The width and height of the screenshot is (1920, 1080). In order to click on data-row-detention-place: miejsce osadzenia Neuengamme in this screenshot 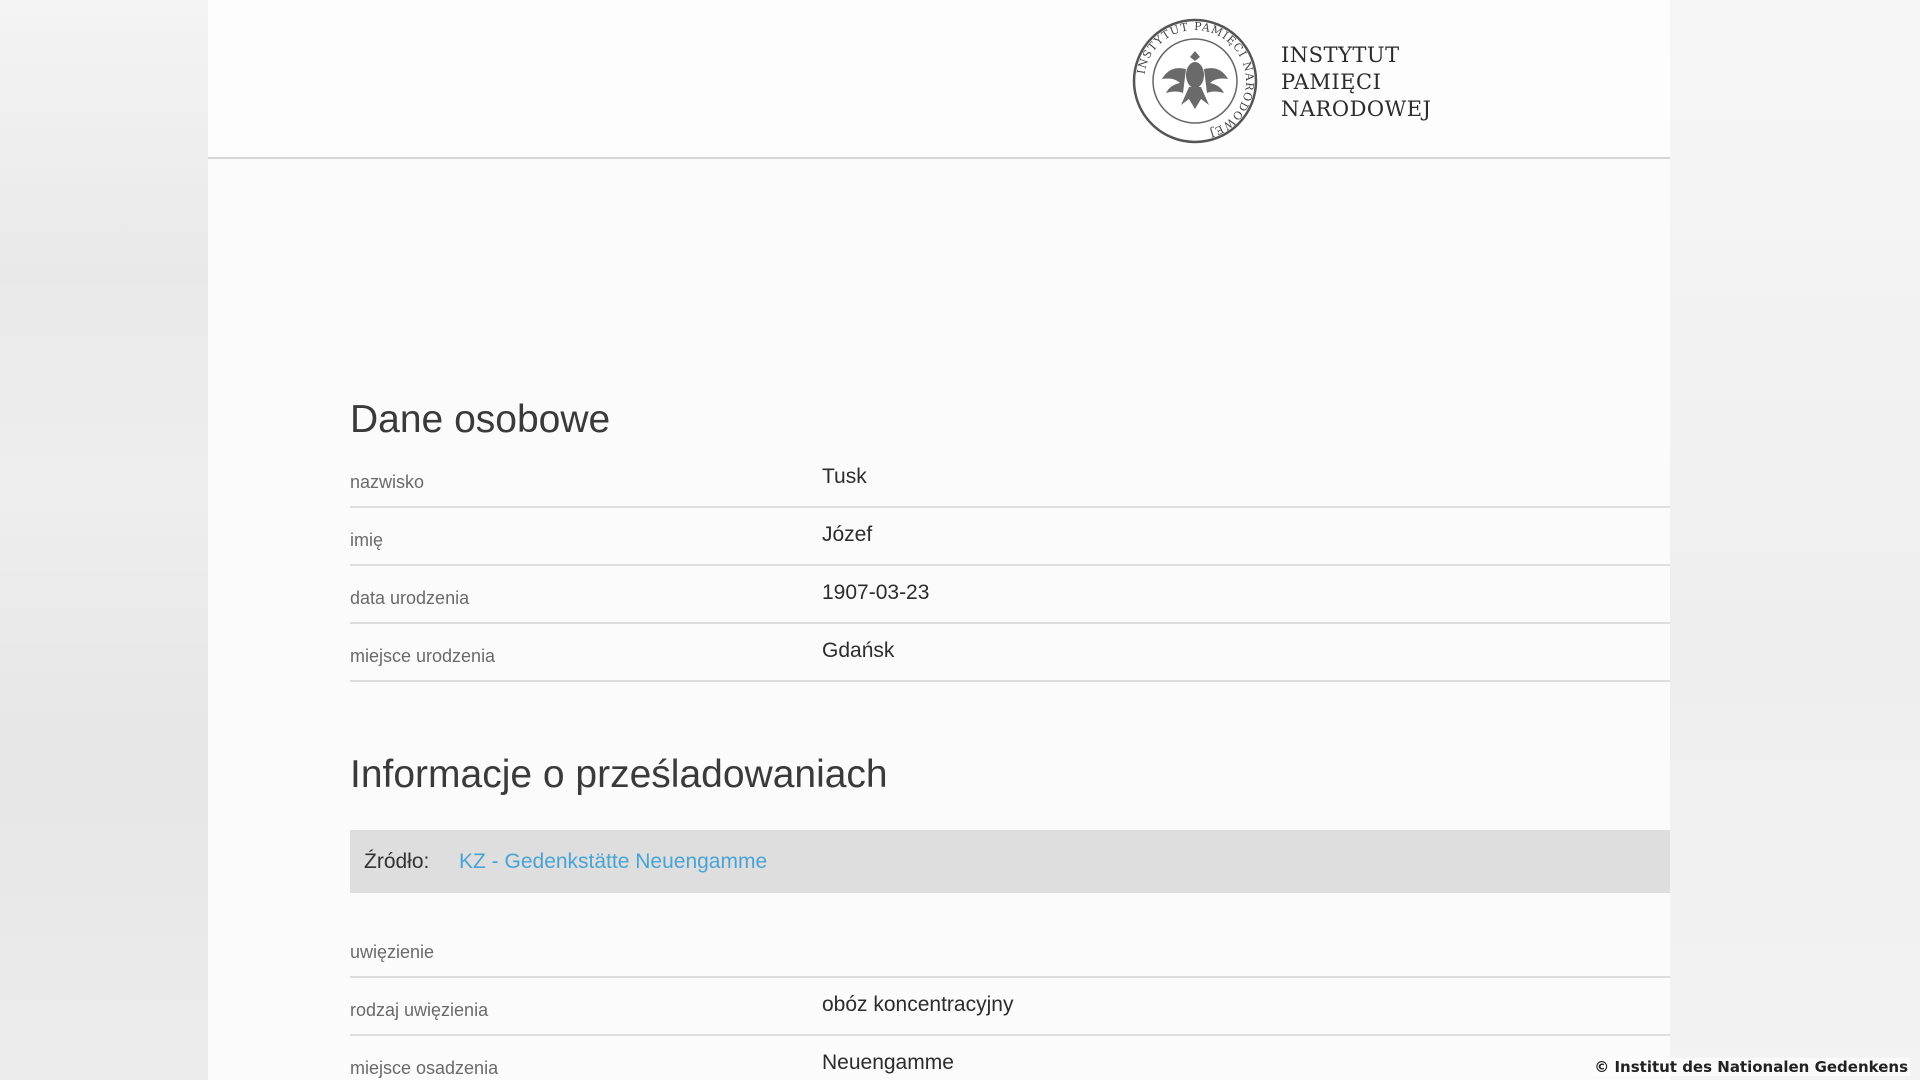, I will do `click(1010, 1058)`.